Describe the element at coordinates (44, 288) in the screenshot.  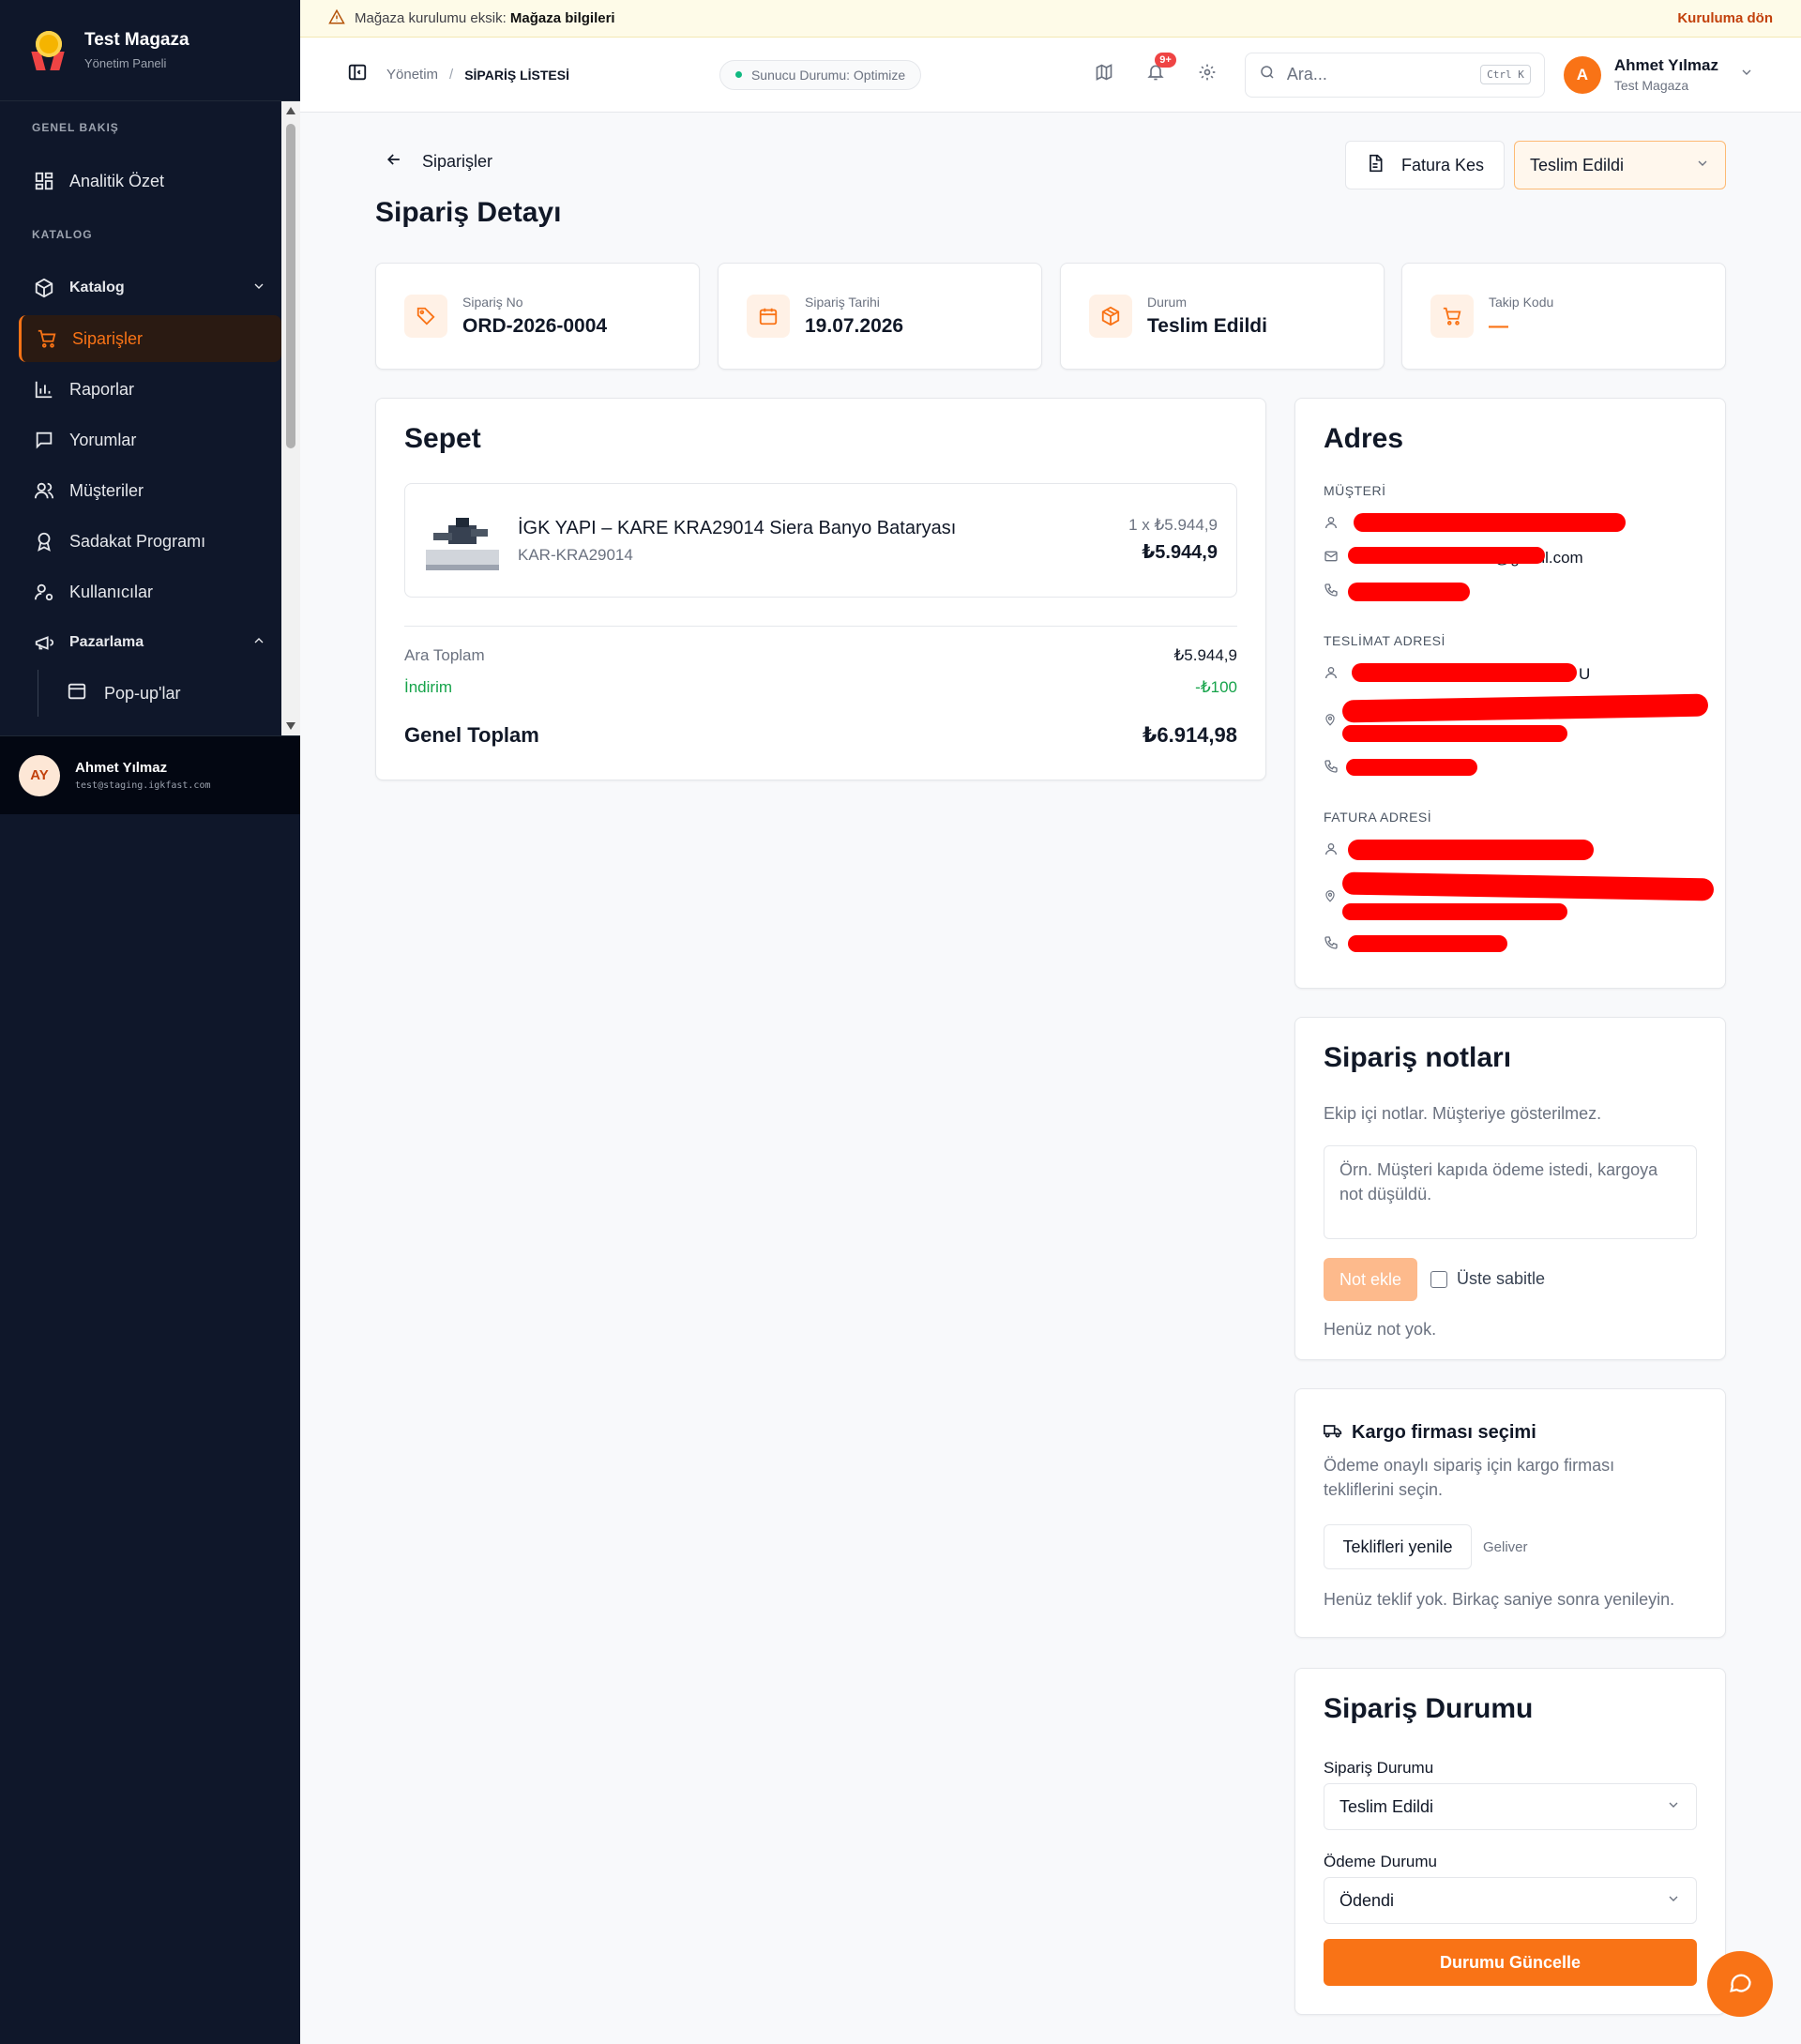
I see `box-icon` at that location.